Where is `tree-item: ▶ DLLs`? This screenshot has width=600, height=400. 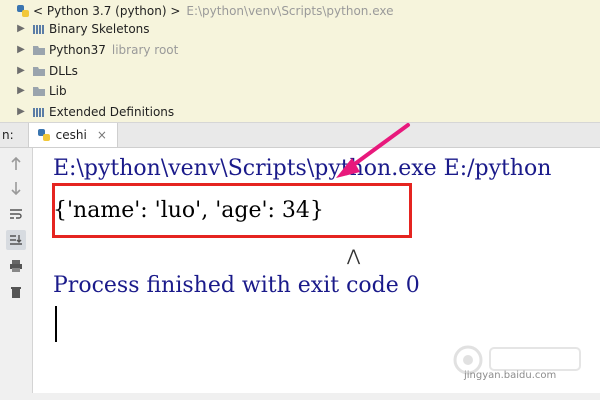
tree-item: ▶ DLLs is located at coordinates (300, 70).